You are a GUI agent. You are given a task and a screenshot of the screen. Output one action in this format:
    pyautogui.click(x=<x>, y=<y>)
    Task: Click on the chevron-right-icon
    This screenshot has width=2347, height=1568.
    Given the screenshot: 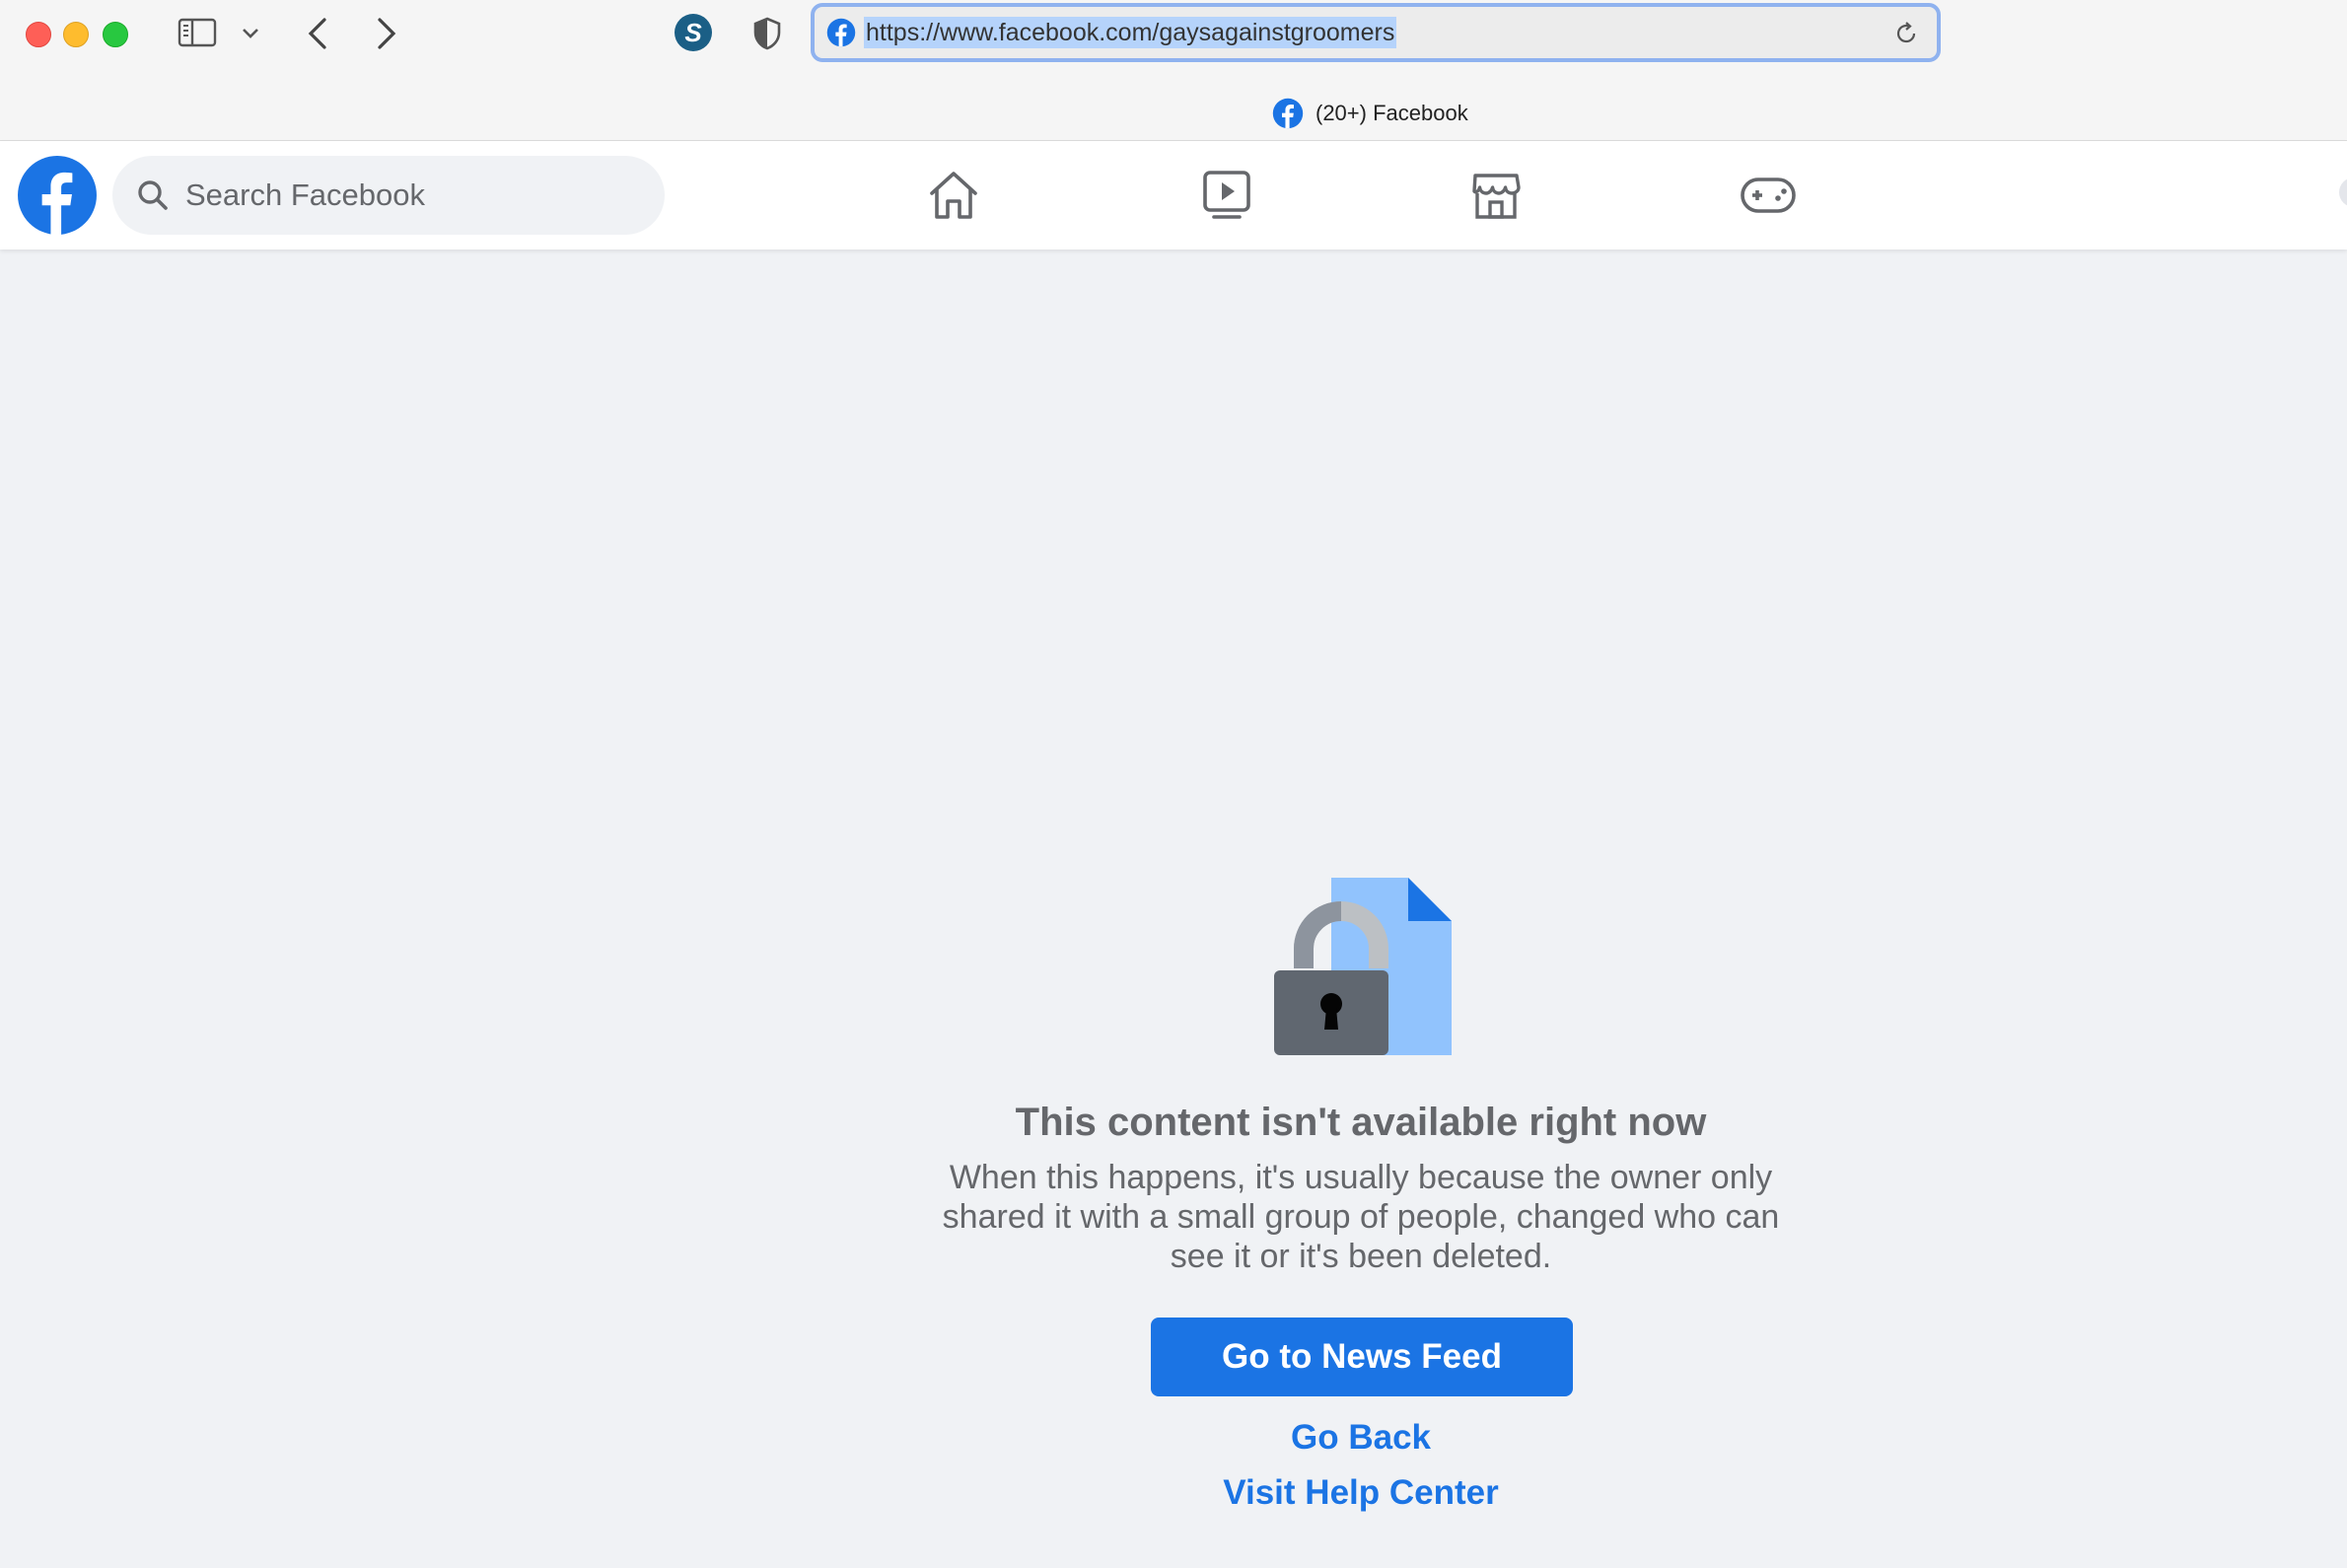 What is the action you would take?
    pyautogui.click(x=387, y=33)
    